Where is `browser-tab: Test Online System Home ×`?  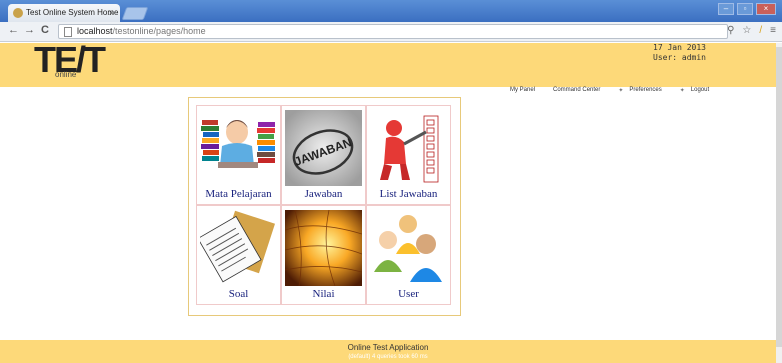 browser-tab: Test Online System Home × is located at coordinates (64, 13).